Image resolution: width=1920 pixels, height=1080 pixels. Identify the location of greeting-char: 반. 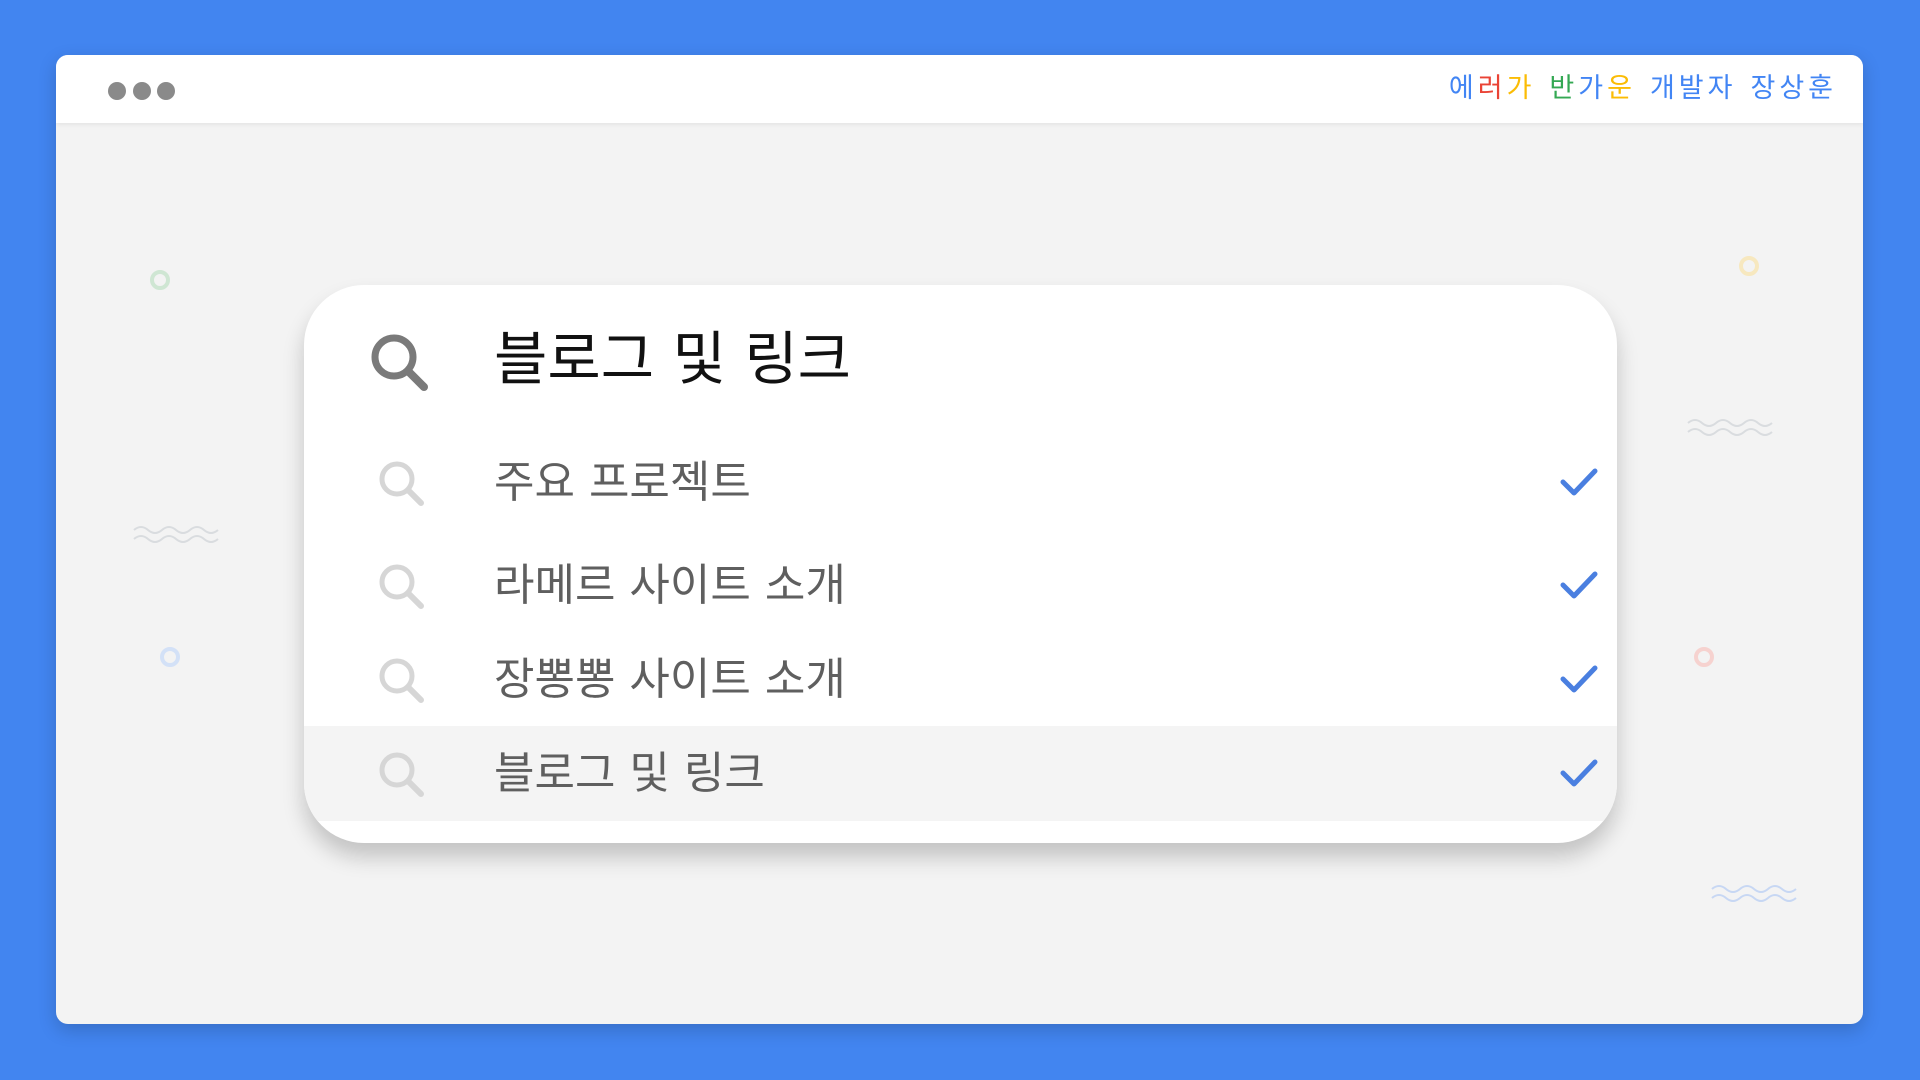
(1564, 88).